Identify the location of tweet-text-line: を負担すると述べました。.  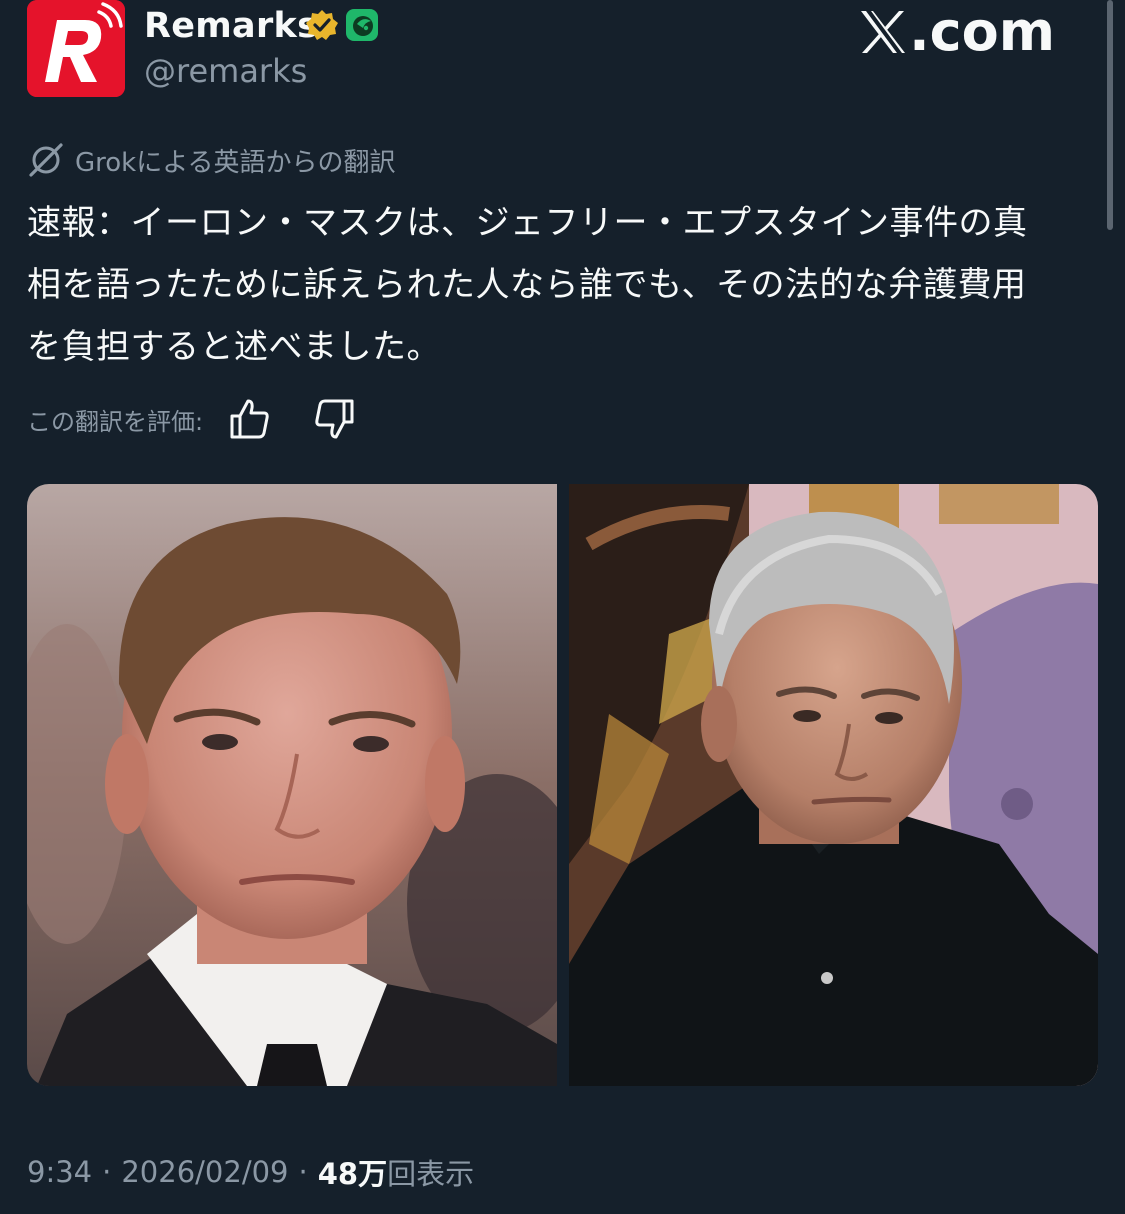
(234, 347).